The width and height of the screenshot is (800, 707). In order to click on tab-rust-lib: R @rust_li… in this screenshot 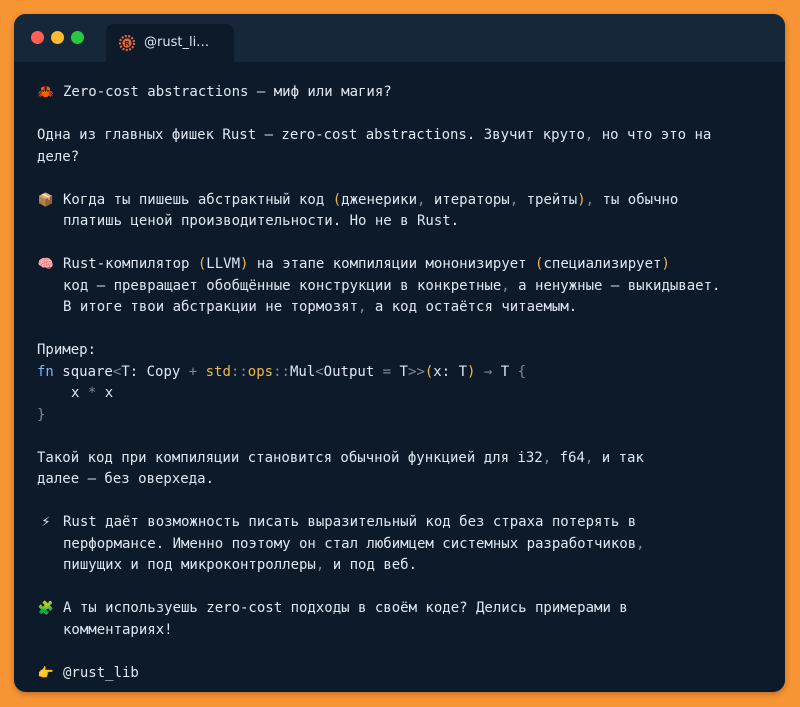, I will do `click(170, 43)`.